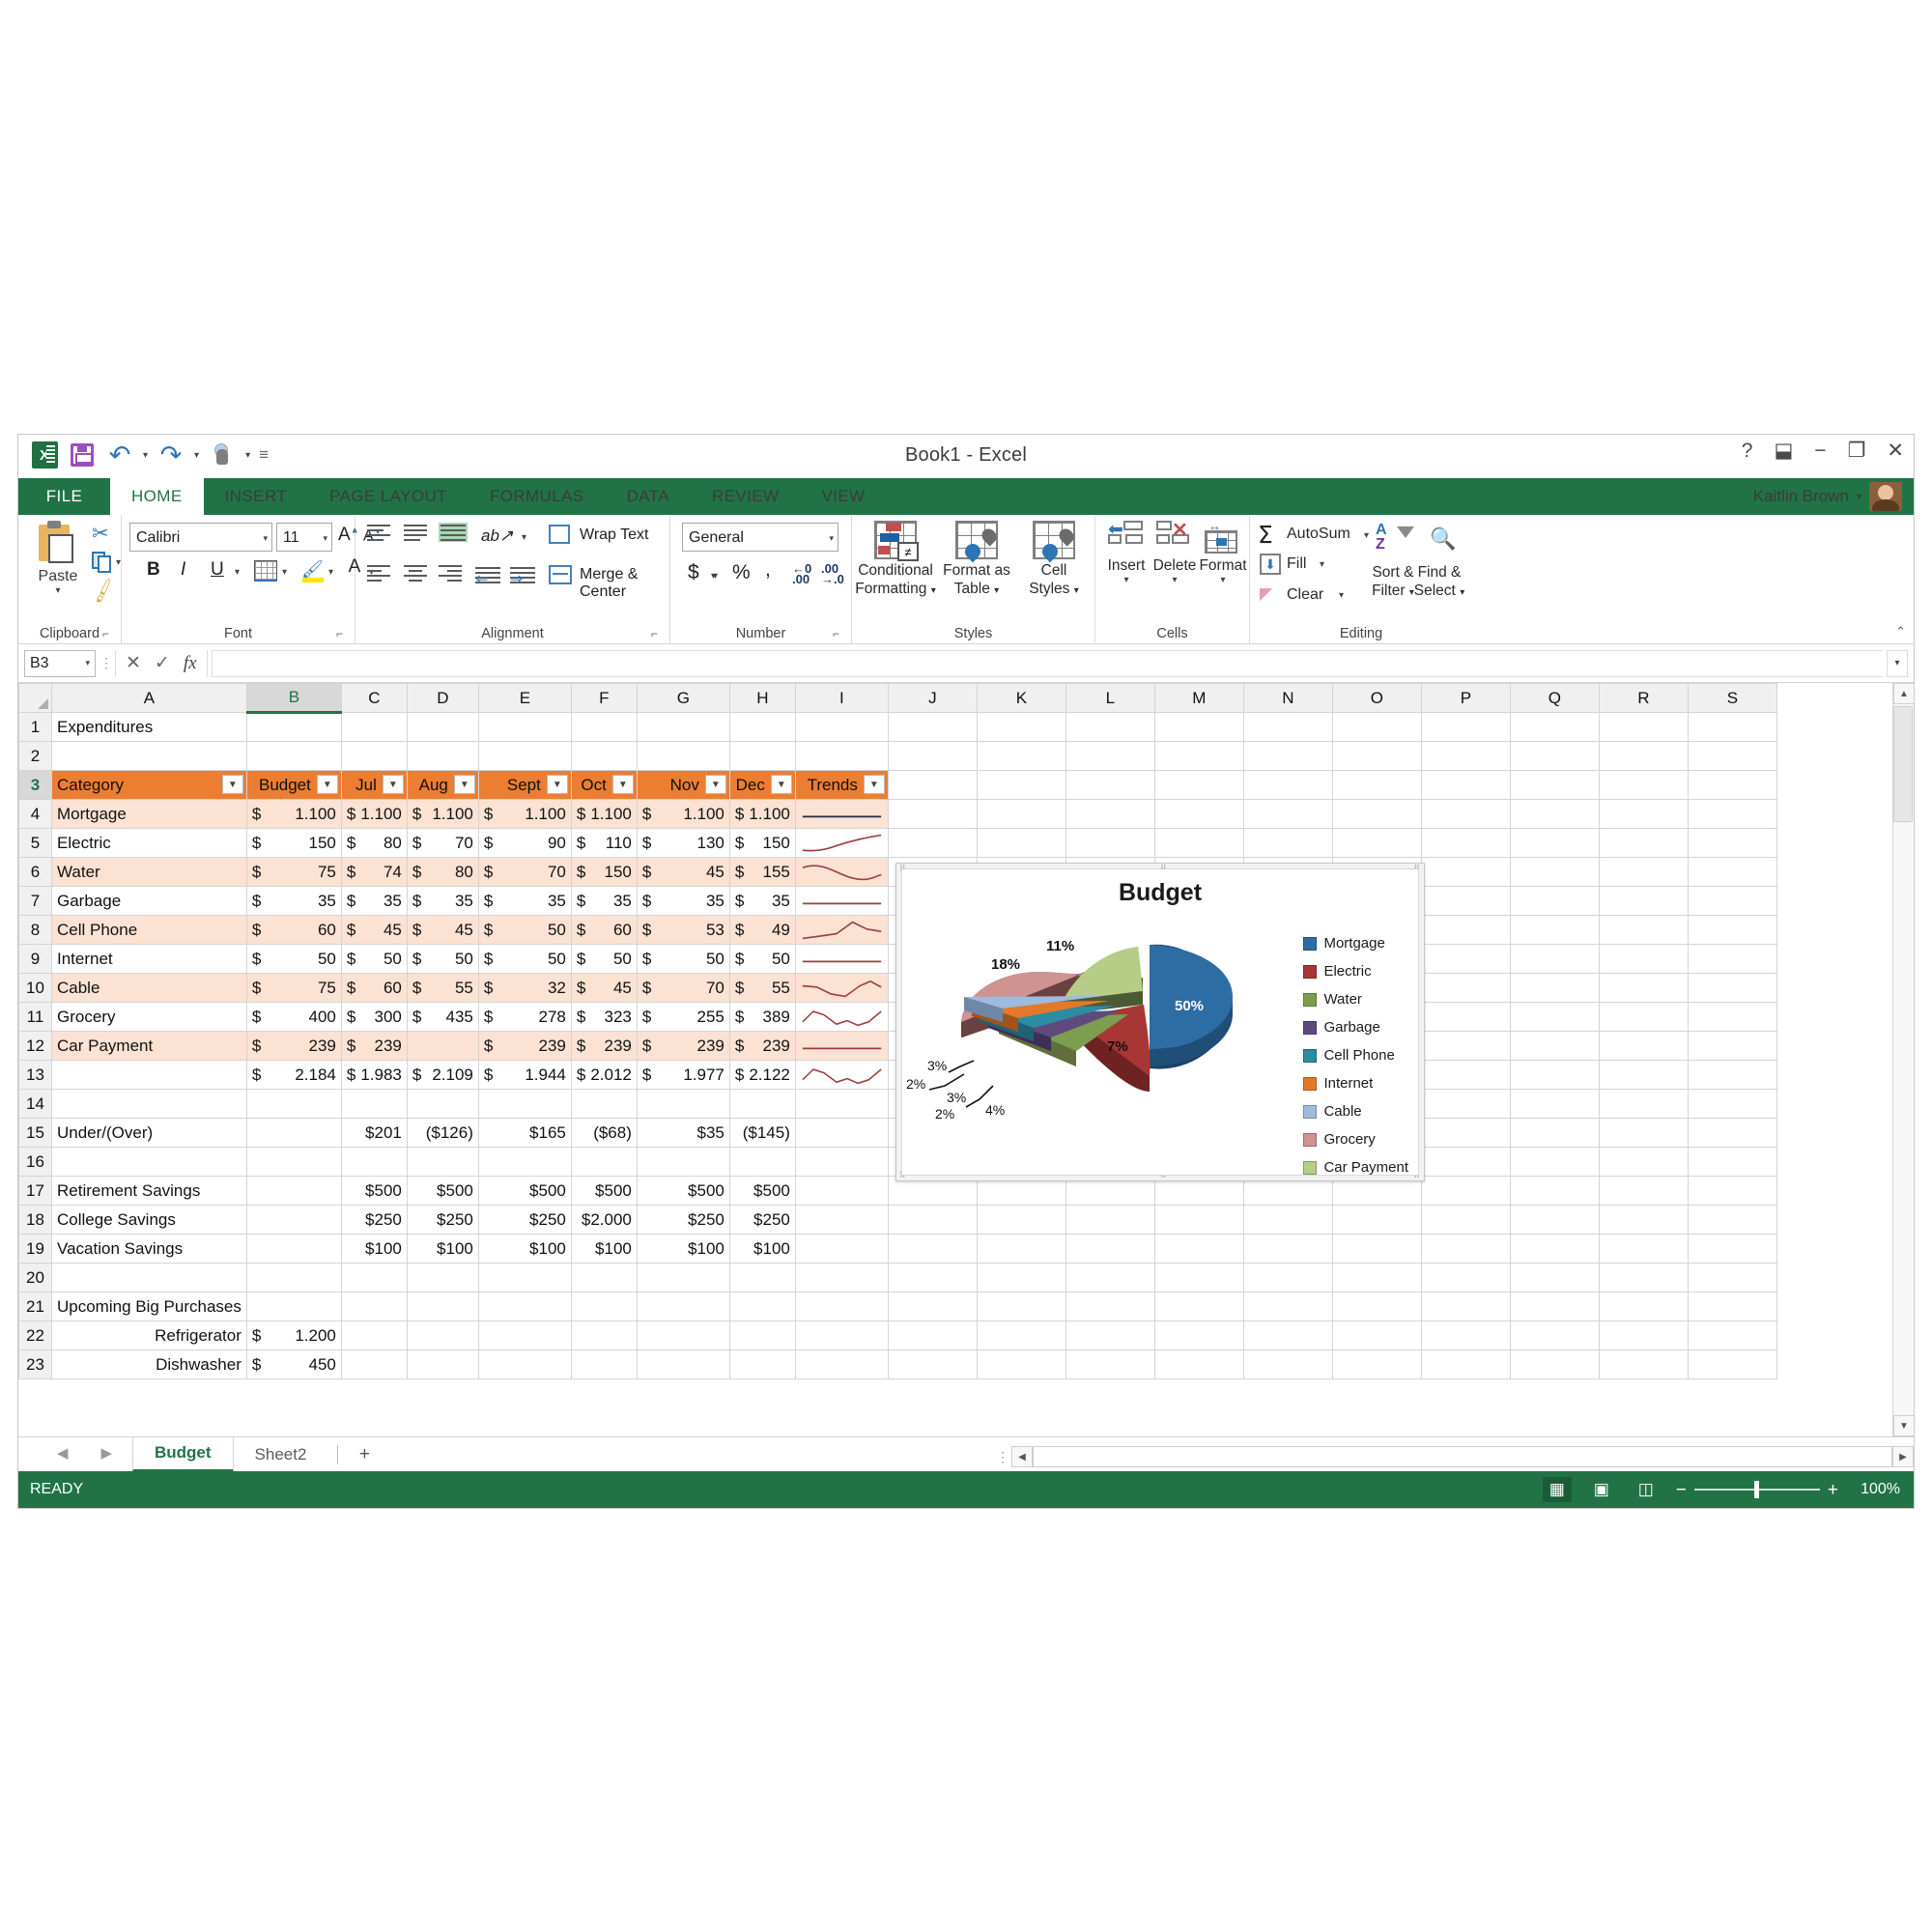  I want to click on fill-button: Fill, so click(1296, 564).